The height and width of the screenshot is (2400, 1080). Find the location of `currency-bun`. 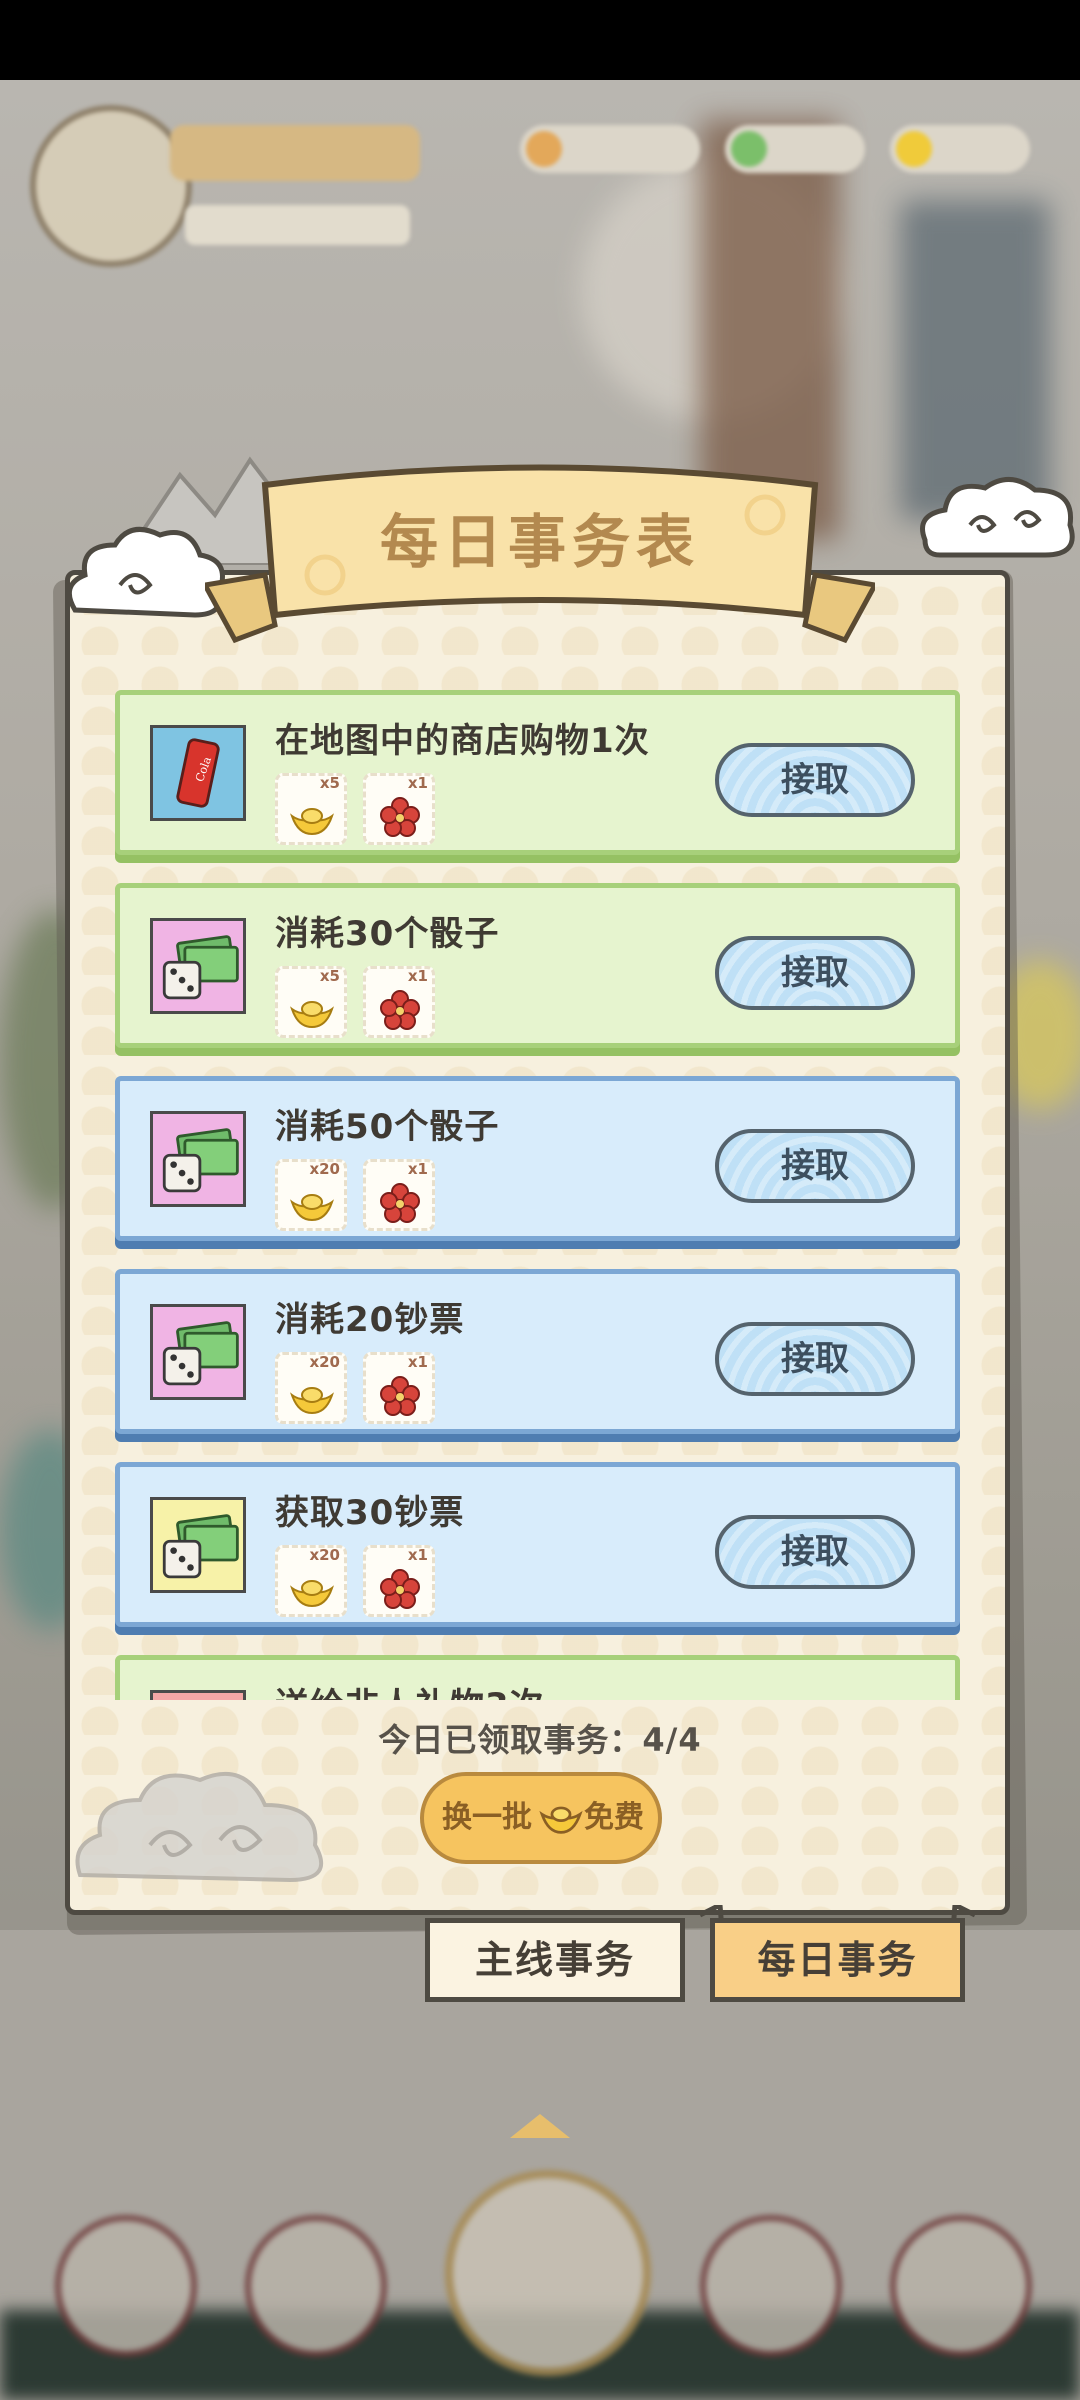

currency-bun is located at coordinates (610, 149).